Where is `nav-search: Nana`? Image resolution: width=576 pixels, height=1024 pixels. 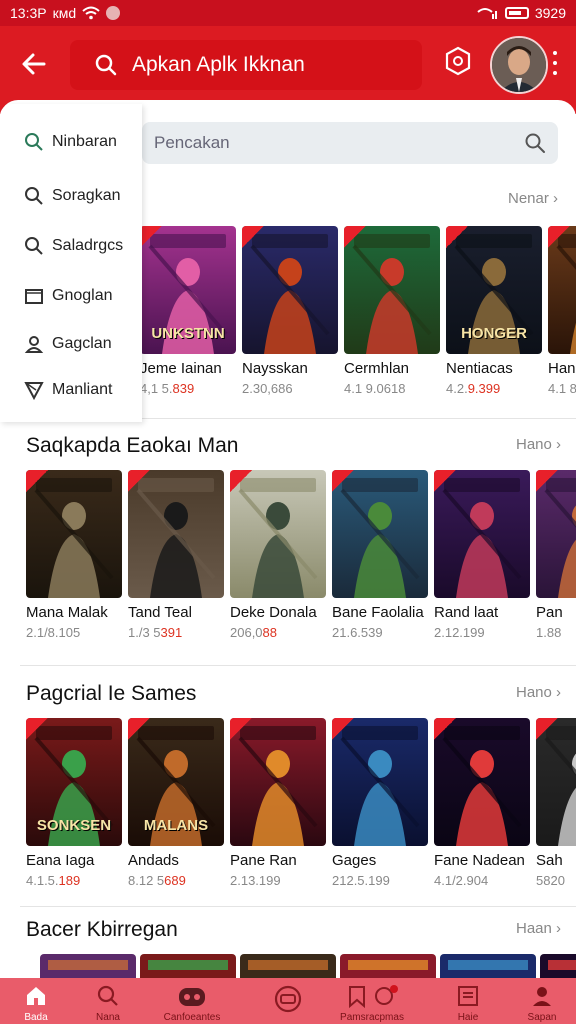
nav-search: Nana is located at coordinates (108, 1001).